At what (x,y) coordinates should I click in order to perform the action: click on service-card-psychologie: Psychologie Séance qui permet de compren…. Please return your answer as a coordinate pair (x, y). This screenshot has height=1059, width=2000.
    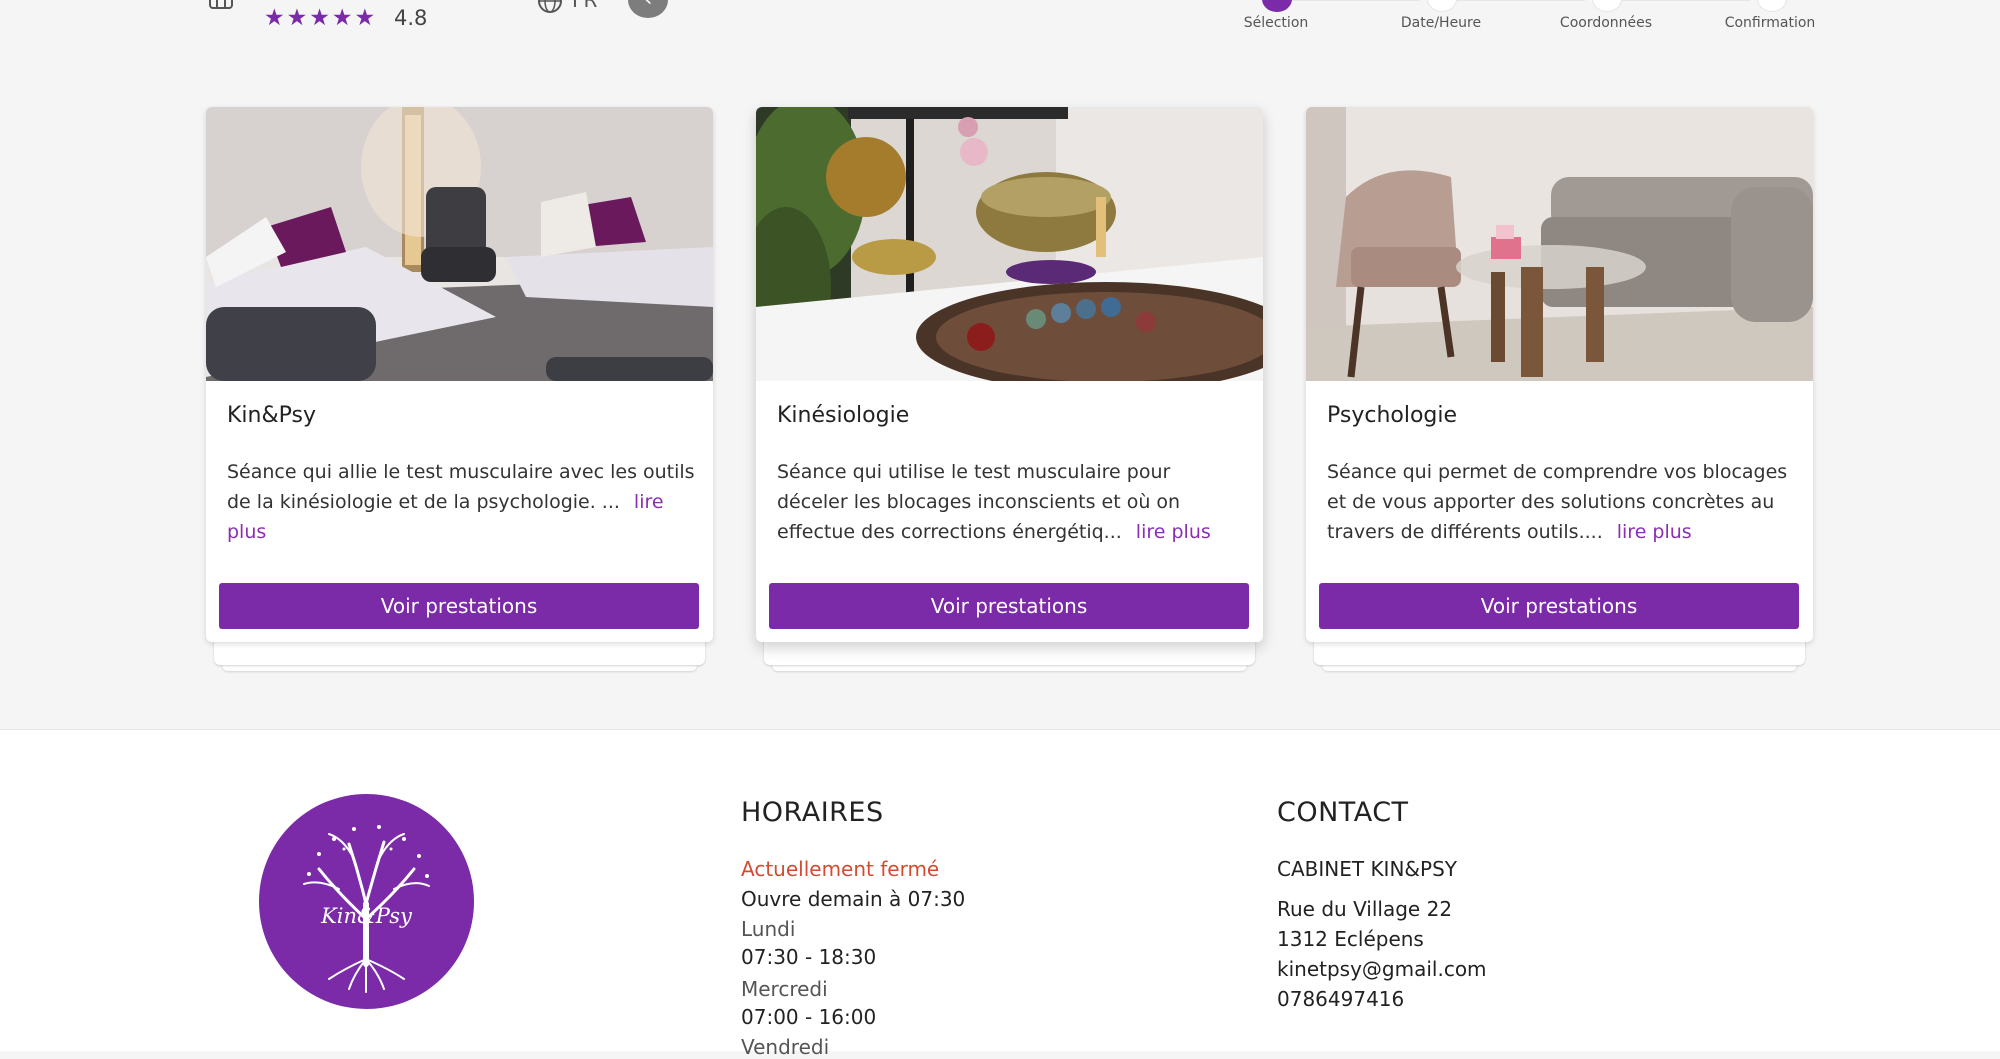
    Looking at the image, I should click on (1559, 389).